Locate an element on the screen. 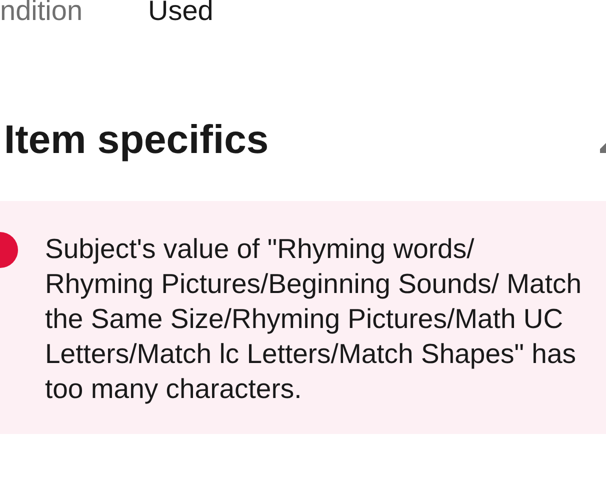  condition-label: ndition is located at coordinates (42, 14).